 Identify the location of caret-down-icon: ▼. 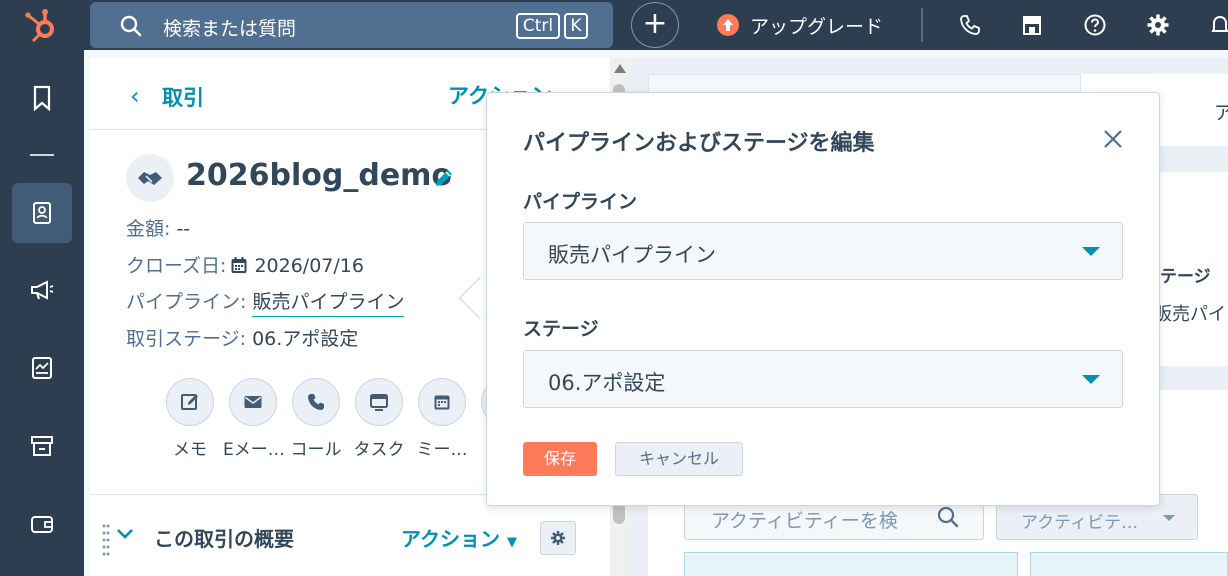
(511, 542).